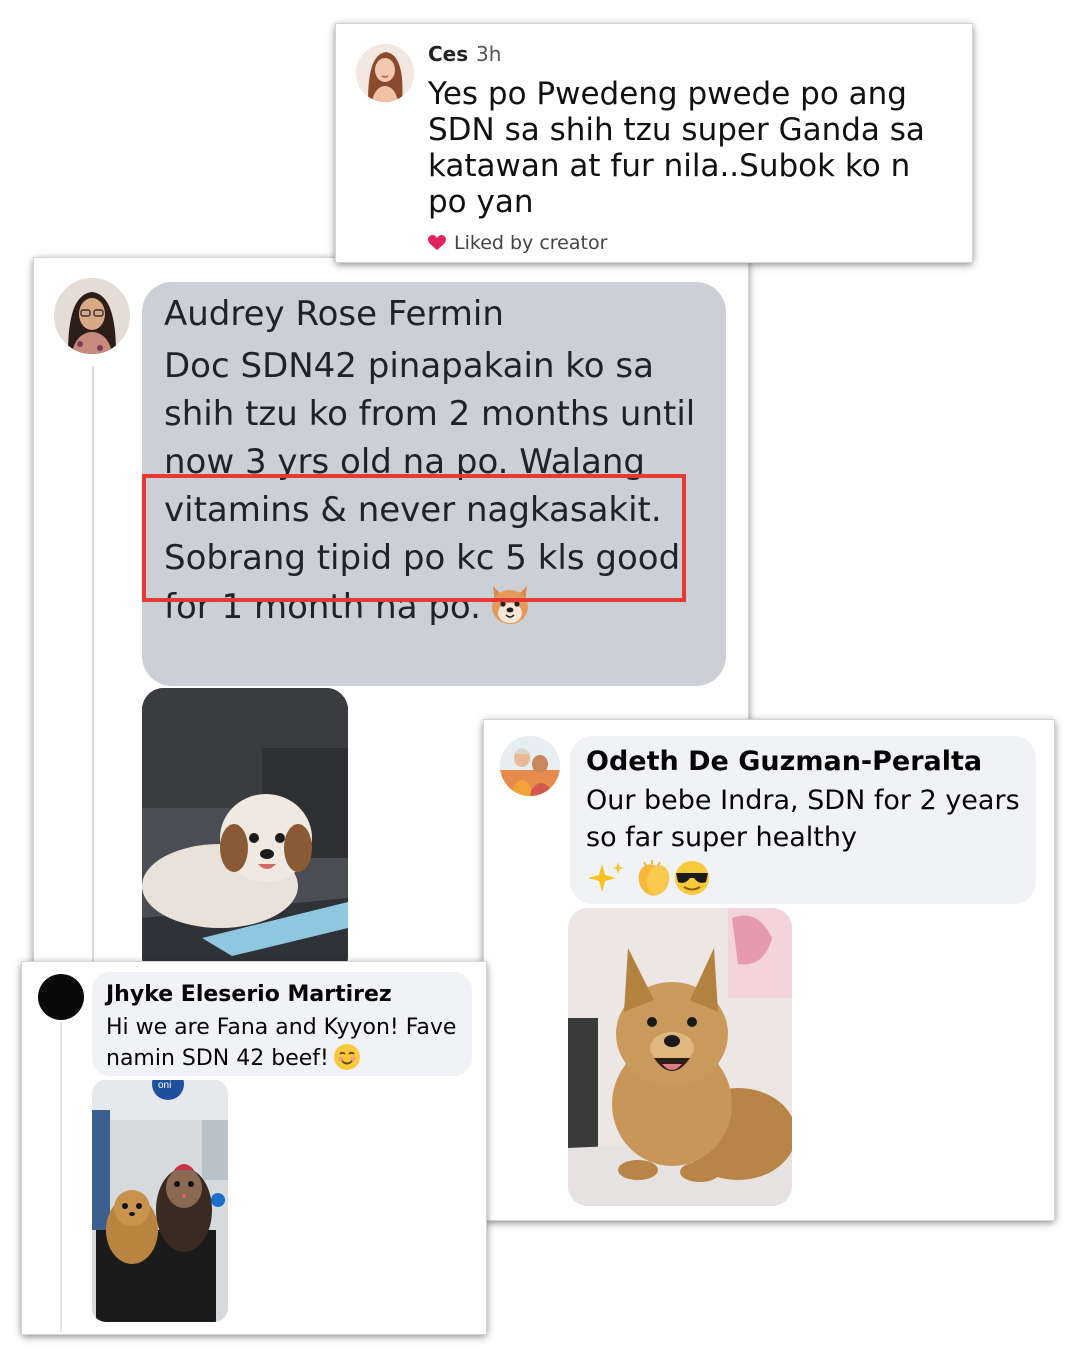  Describe the element at coordinates (784, 761) in the screenshot. I see `commenter-name: Odeth De Guzman-Peralta` at that location.